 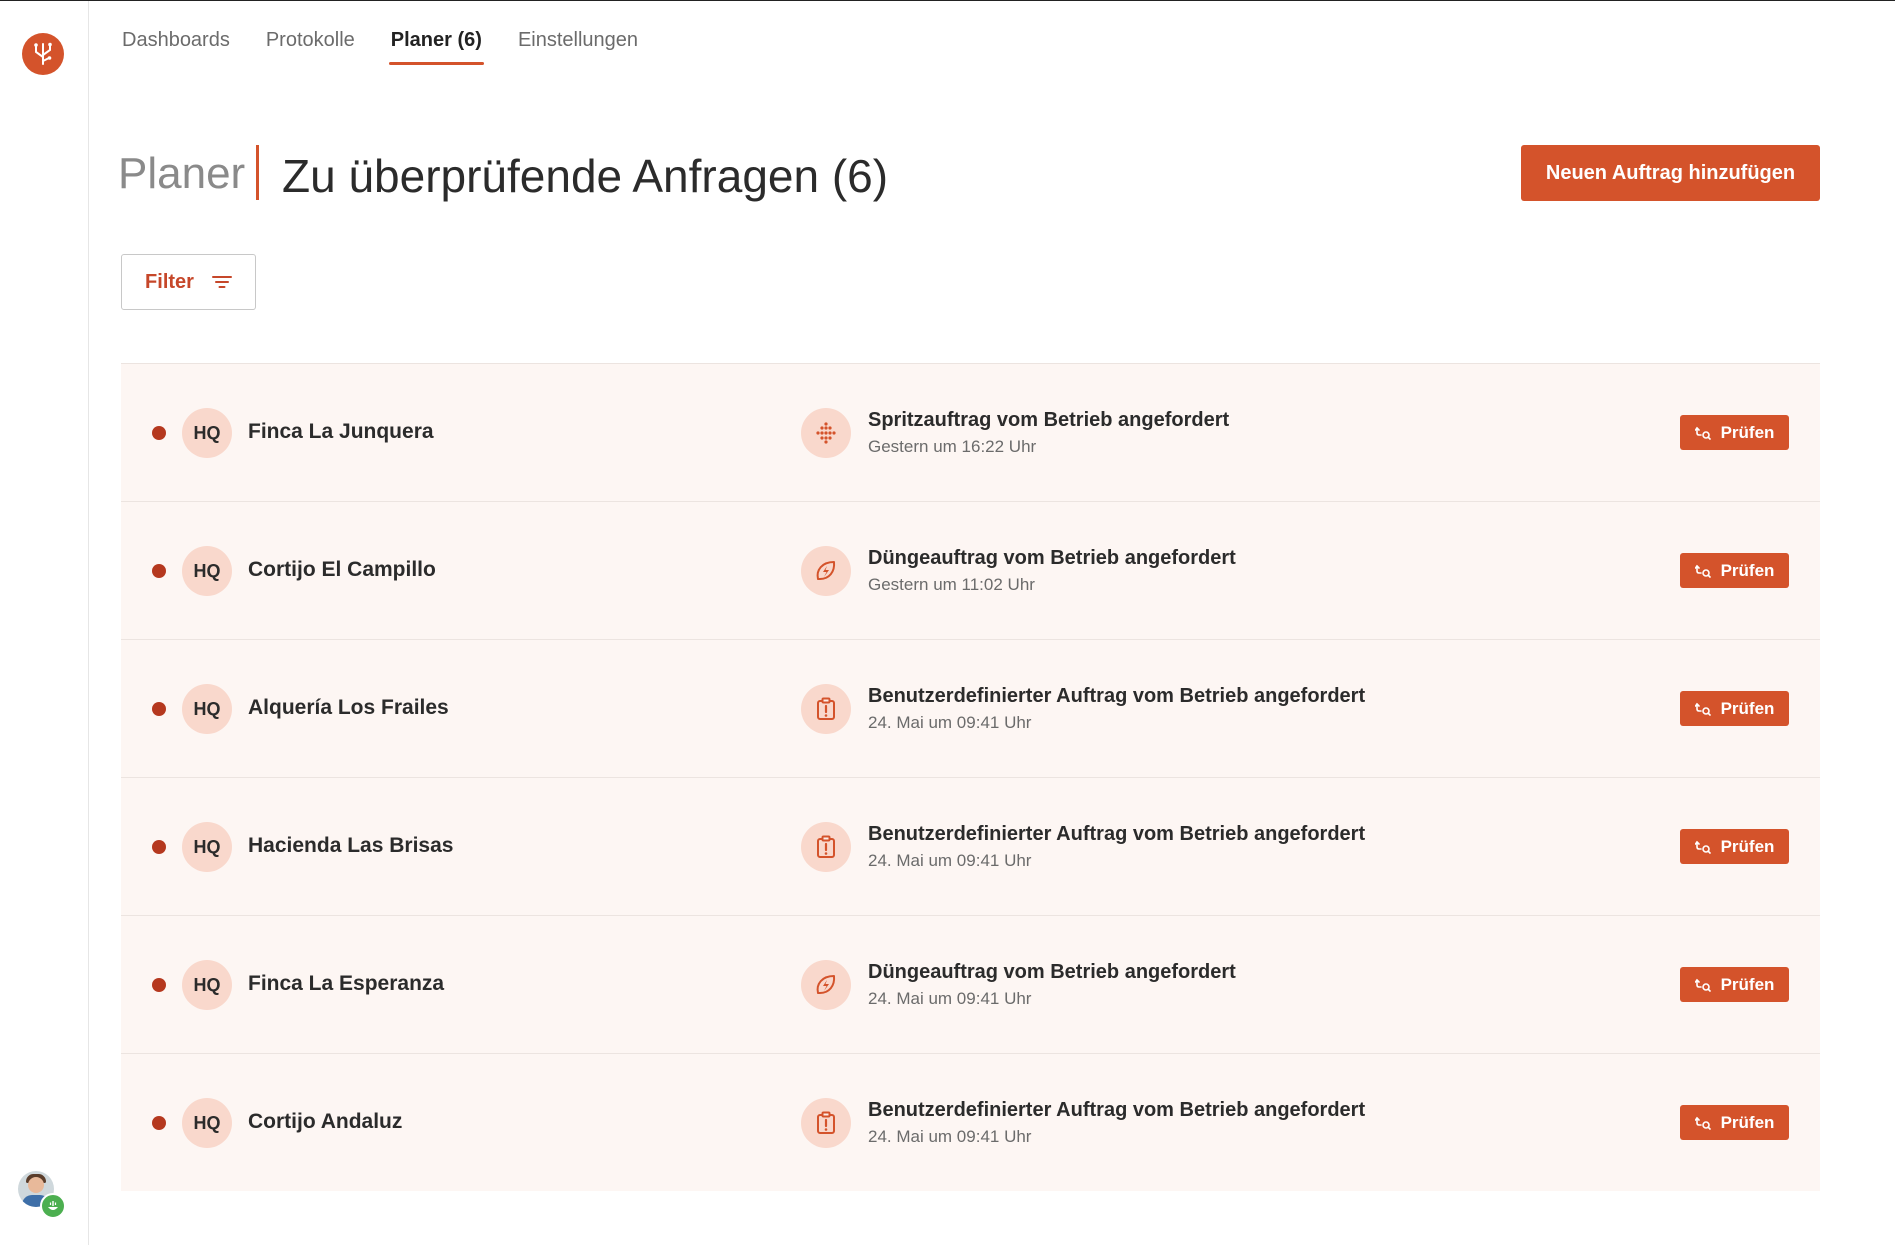 What do you see at coordinates (176, 33) in the screenshot?
I see `tab-dashboards: Dashboards` at bounding box center [176, 33].